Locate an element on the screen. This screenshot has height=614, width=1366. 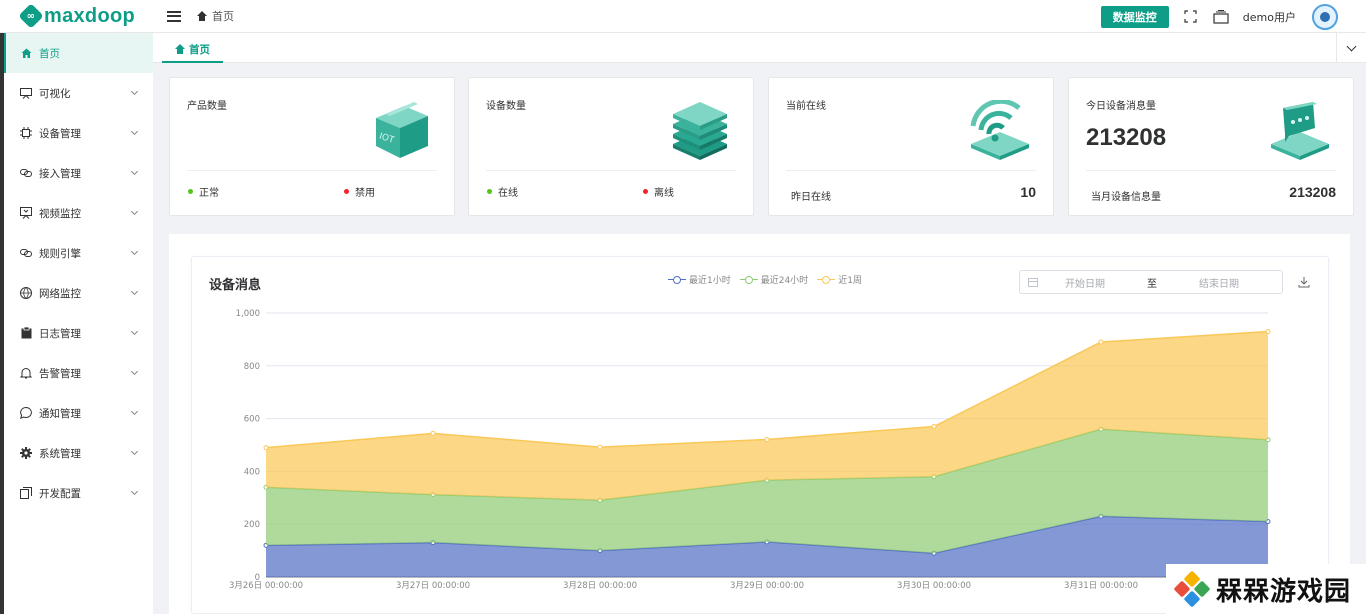
sidebar-item-access-management: 接入管理 is located at coordinates (78, 173).